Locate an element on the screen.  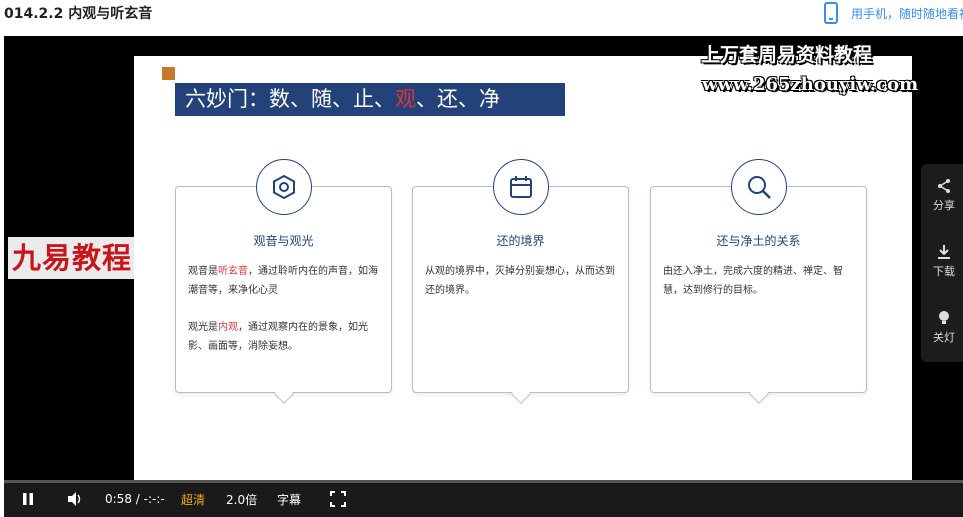
watermark-slogan: 上万套周易资料教程 is located at coordinates (787, 55).